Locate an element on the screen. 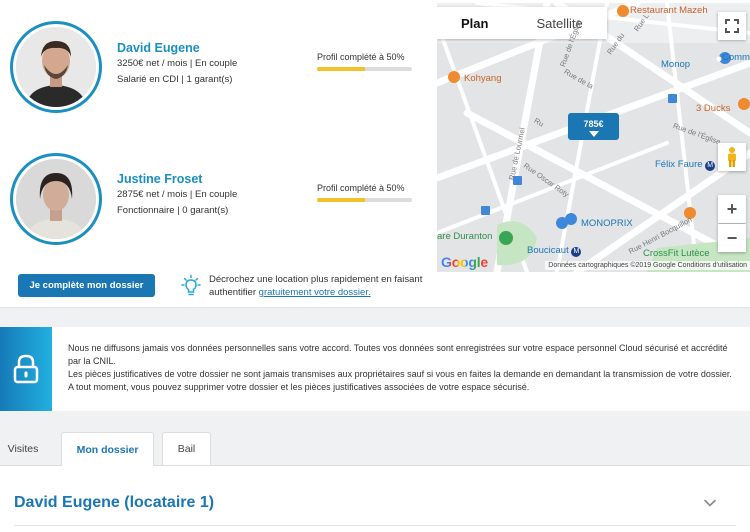  fullscreen-icon is located at coordinates (732, 26).